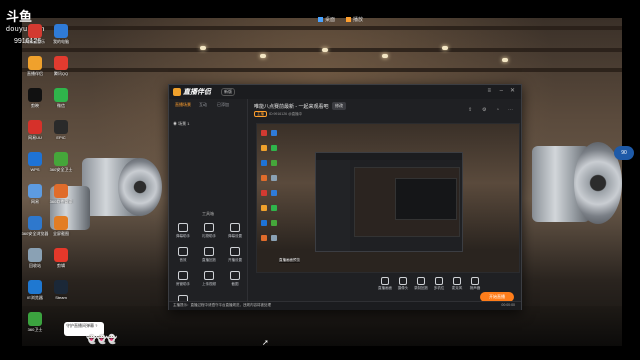 The image size is (640, 360). I want to click on bottom-tool-0: 直播画面, so click(385, 284).